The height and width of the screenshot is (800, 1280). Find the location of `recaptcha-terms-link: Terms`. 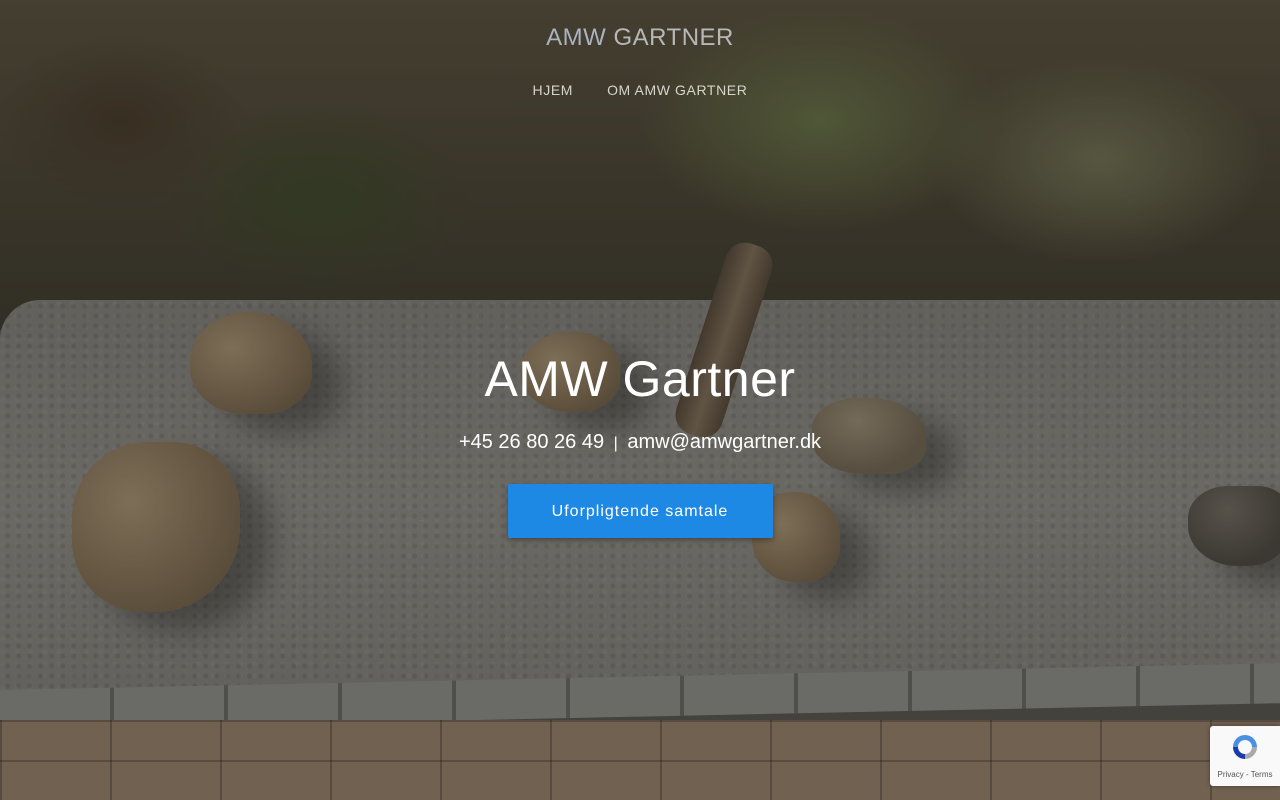

recaptcha-terms-link: Terms is located at coordinates (1262, 774).